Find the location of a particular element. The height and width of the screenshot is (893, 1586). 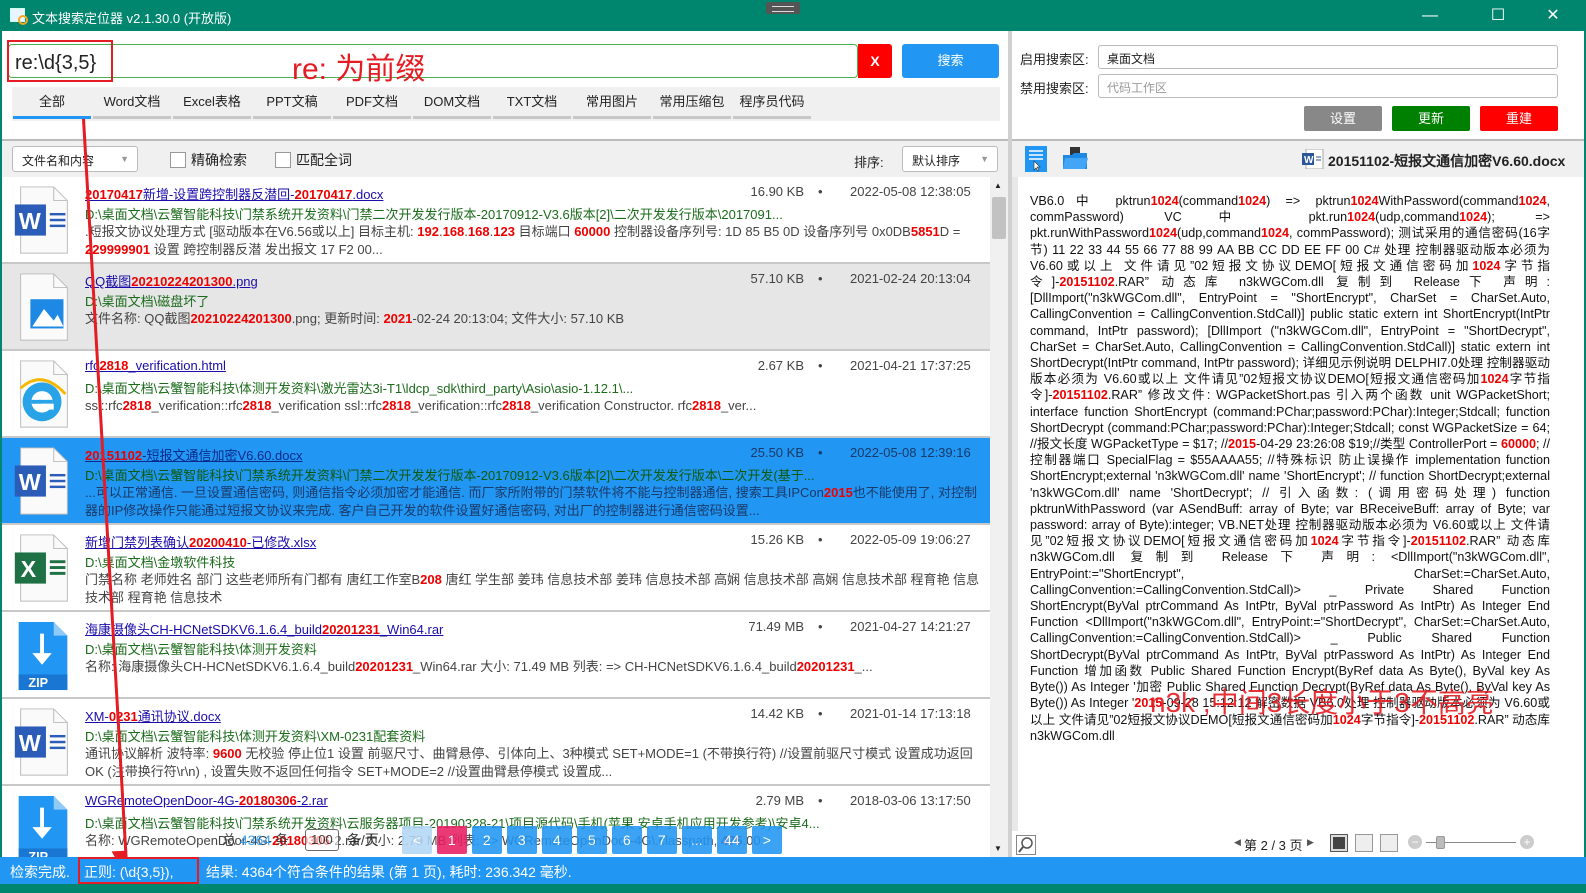

search-input: re:\d{3,5} is located at coordinates (433, 61).